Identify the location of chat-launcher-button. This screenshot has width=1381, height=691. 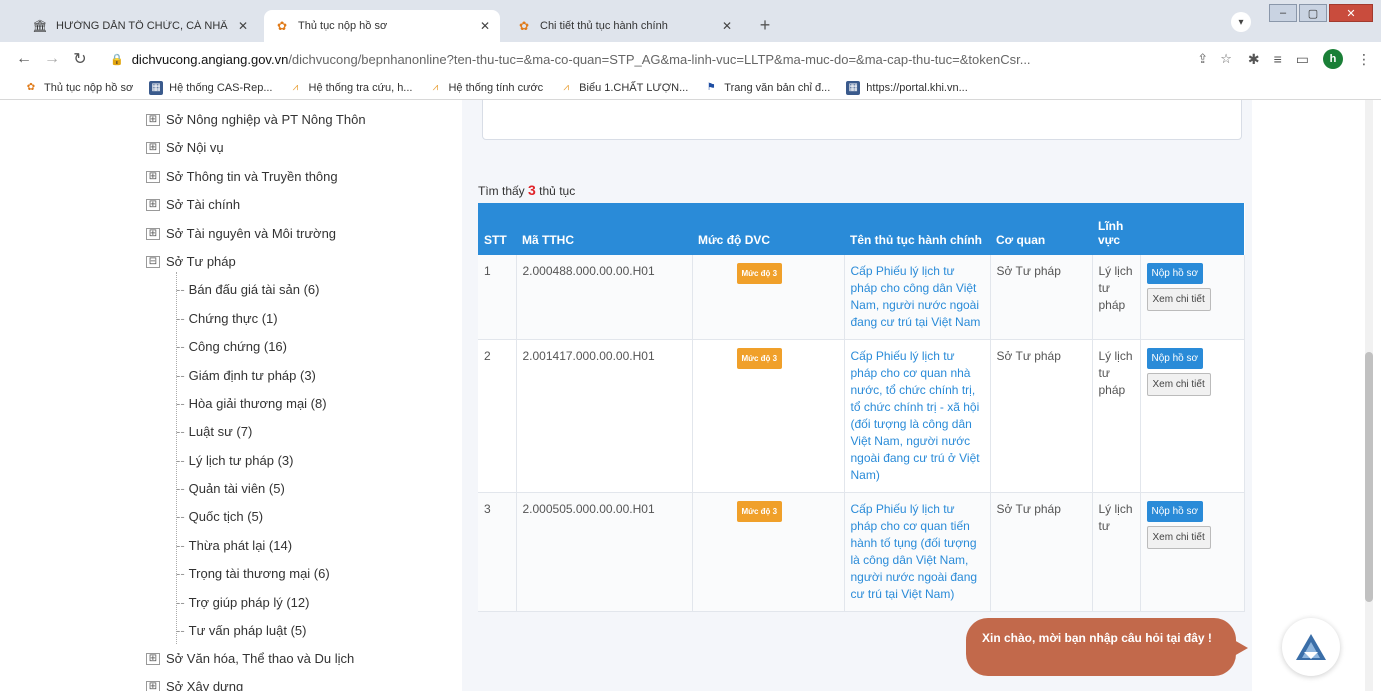
(1311, 647).